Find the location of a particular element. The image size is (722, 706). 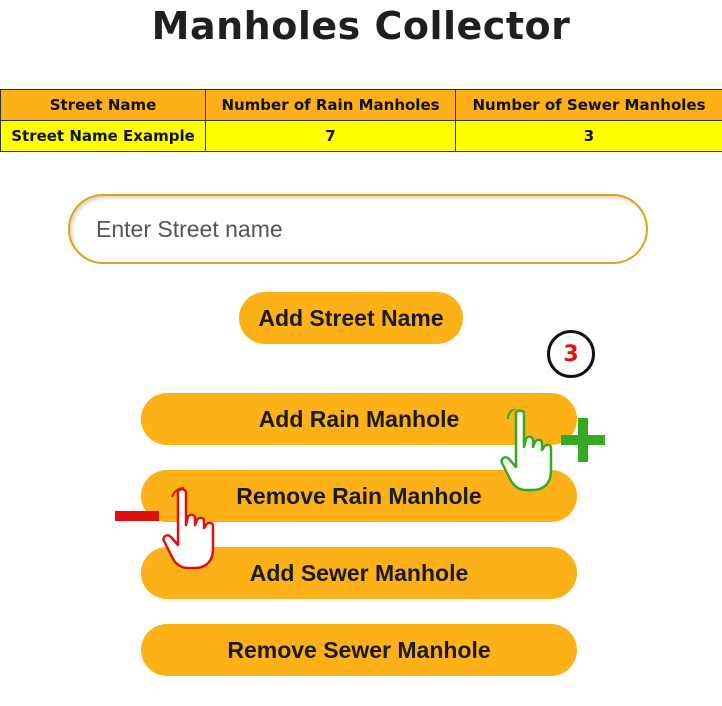

header-street-name: Street Name is located at coordinates (103, 105).